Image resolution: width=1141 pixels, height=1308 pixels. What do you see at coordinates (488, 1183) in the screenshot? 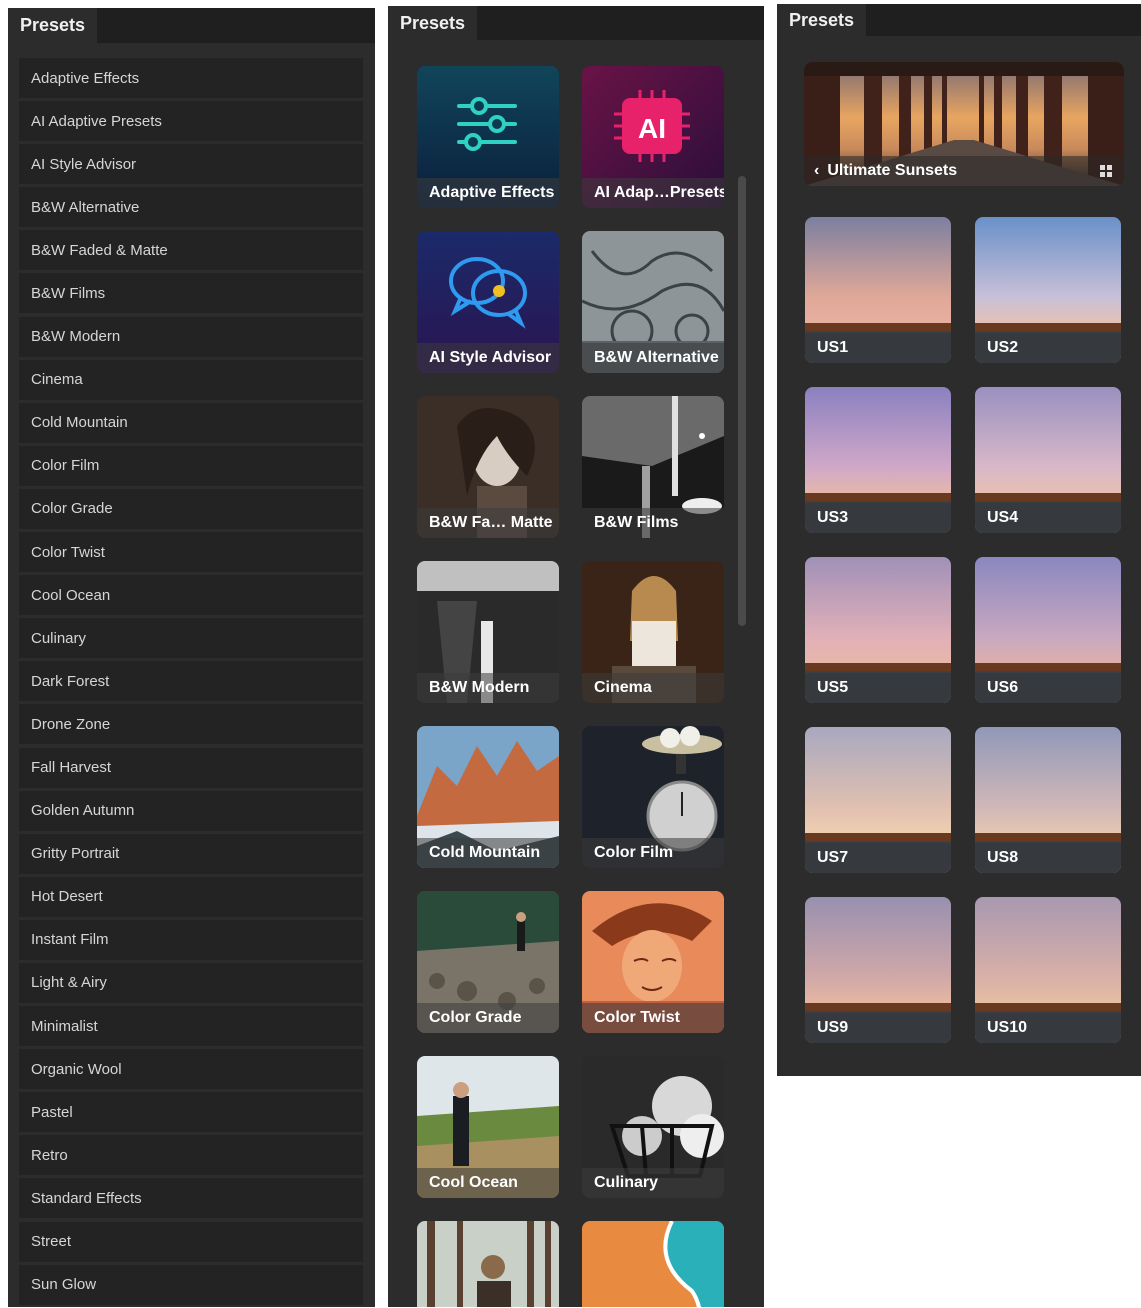
I see `thumbnail-label: Cool Ocean` at bounding box center [488, 1183].